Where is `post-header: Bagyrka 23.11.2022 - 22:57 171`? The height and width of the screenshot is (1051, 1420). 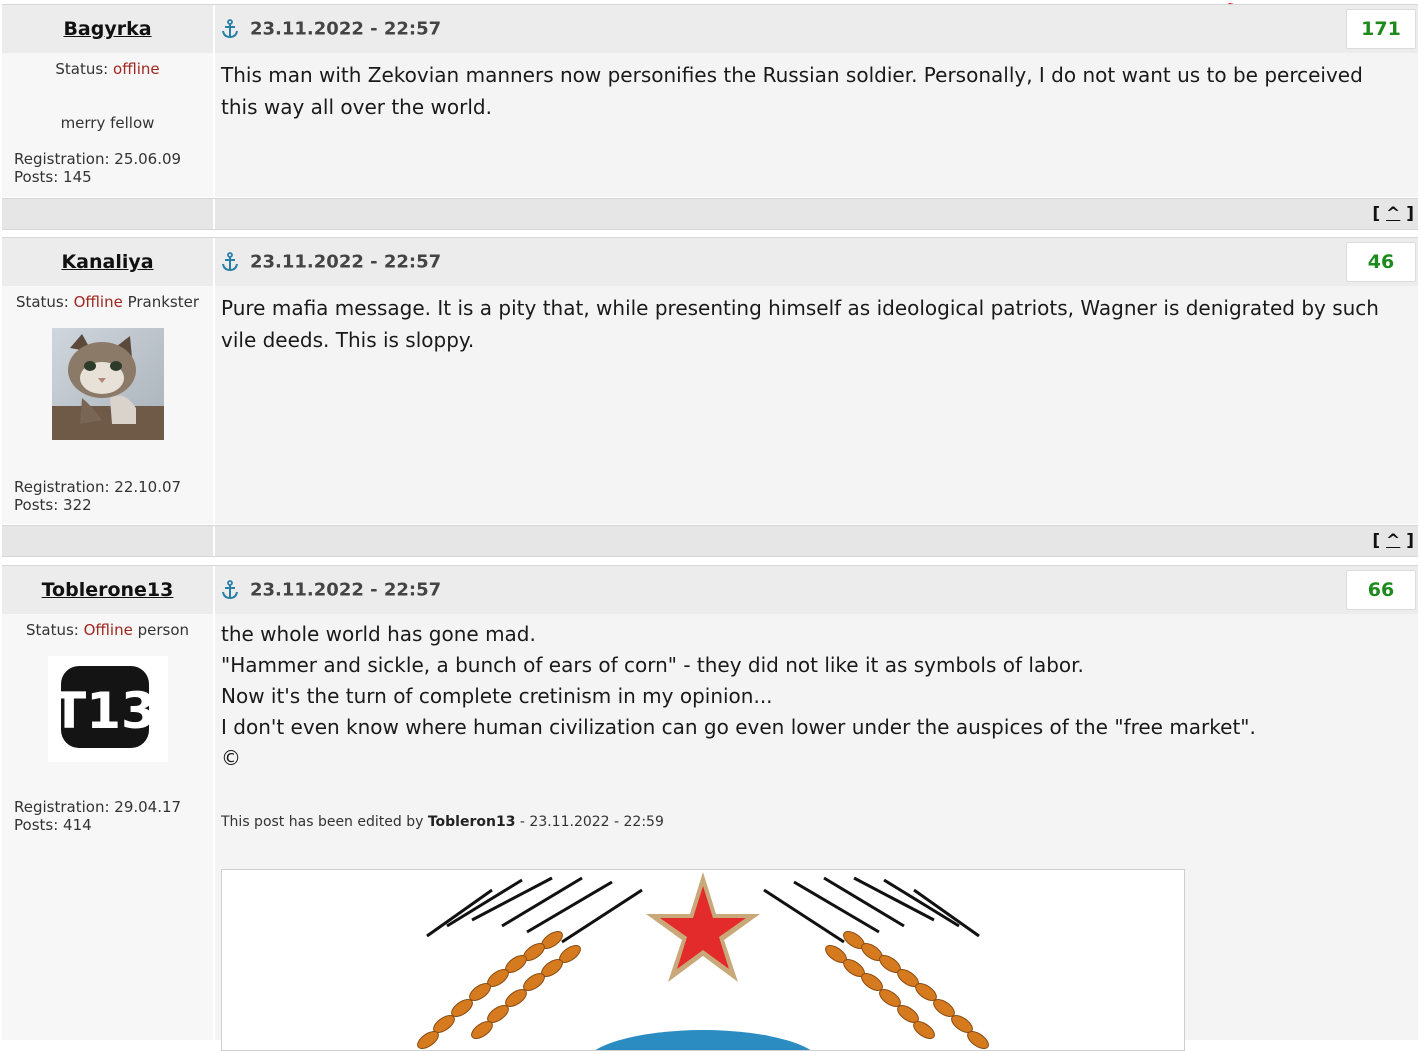 post-header: Bagyrka 23.11.2022 - 22:57 171 is located at coordinates (710, 29).